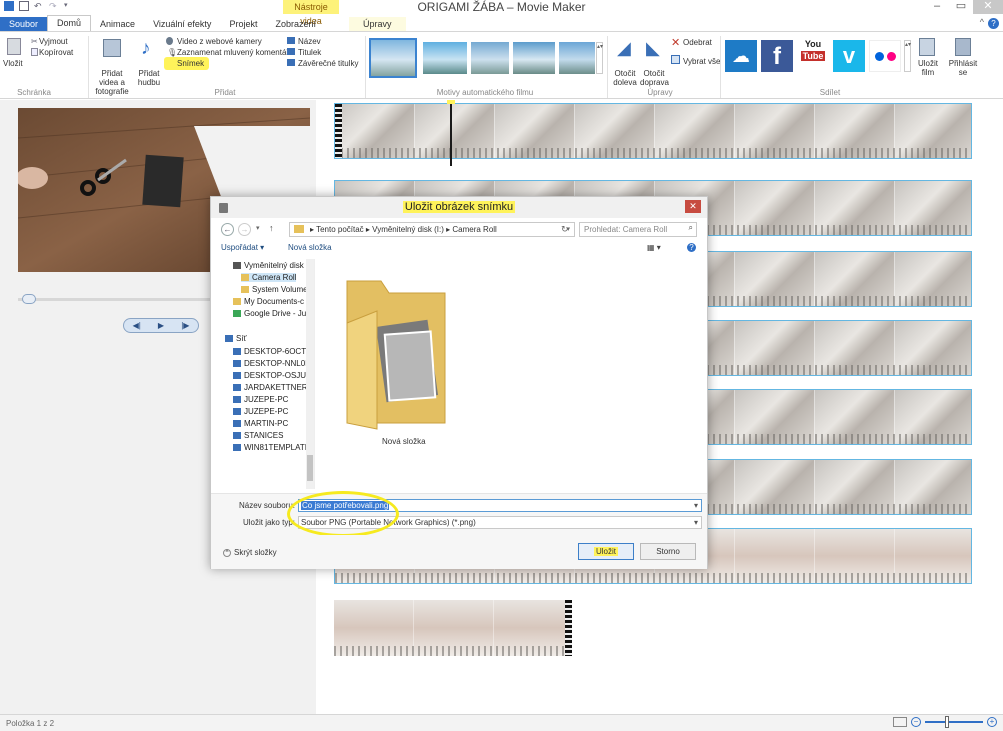  What do you see at coordinates (24, 24) in the screenshot?
I see `tab-file: Soubor` at bounding box center [24, 24].